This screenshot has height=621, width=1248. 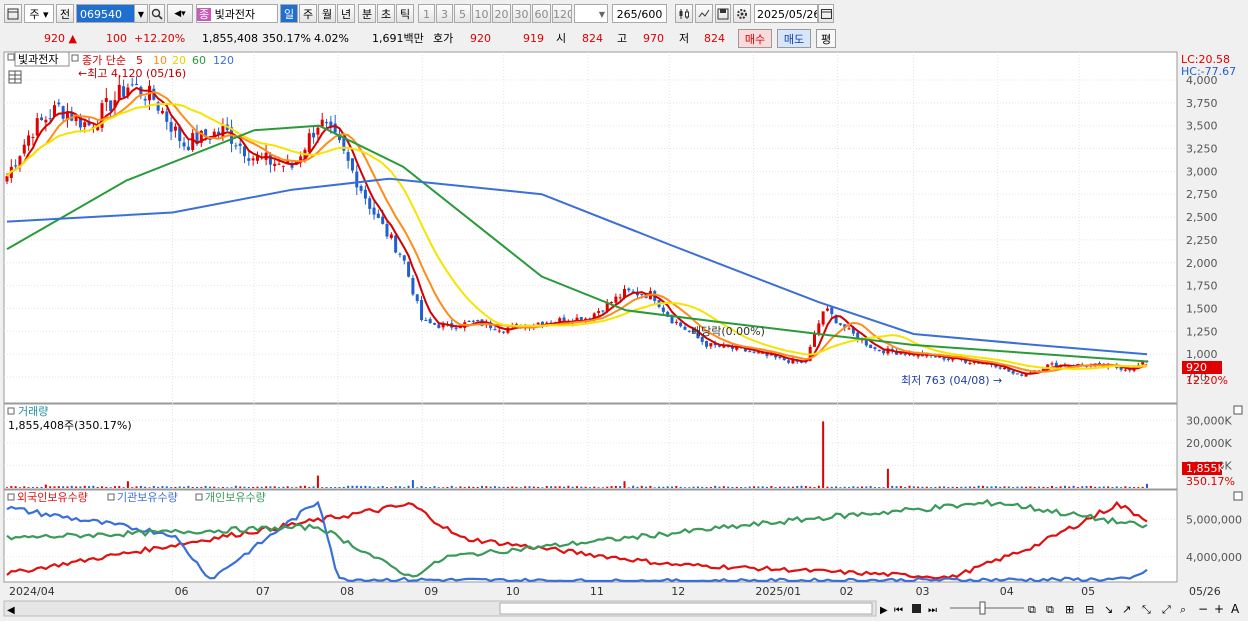 I want to click on split-view-icon: ⧉, so click(x=1032, y=609).